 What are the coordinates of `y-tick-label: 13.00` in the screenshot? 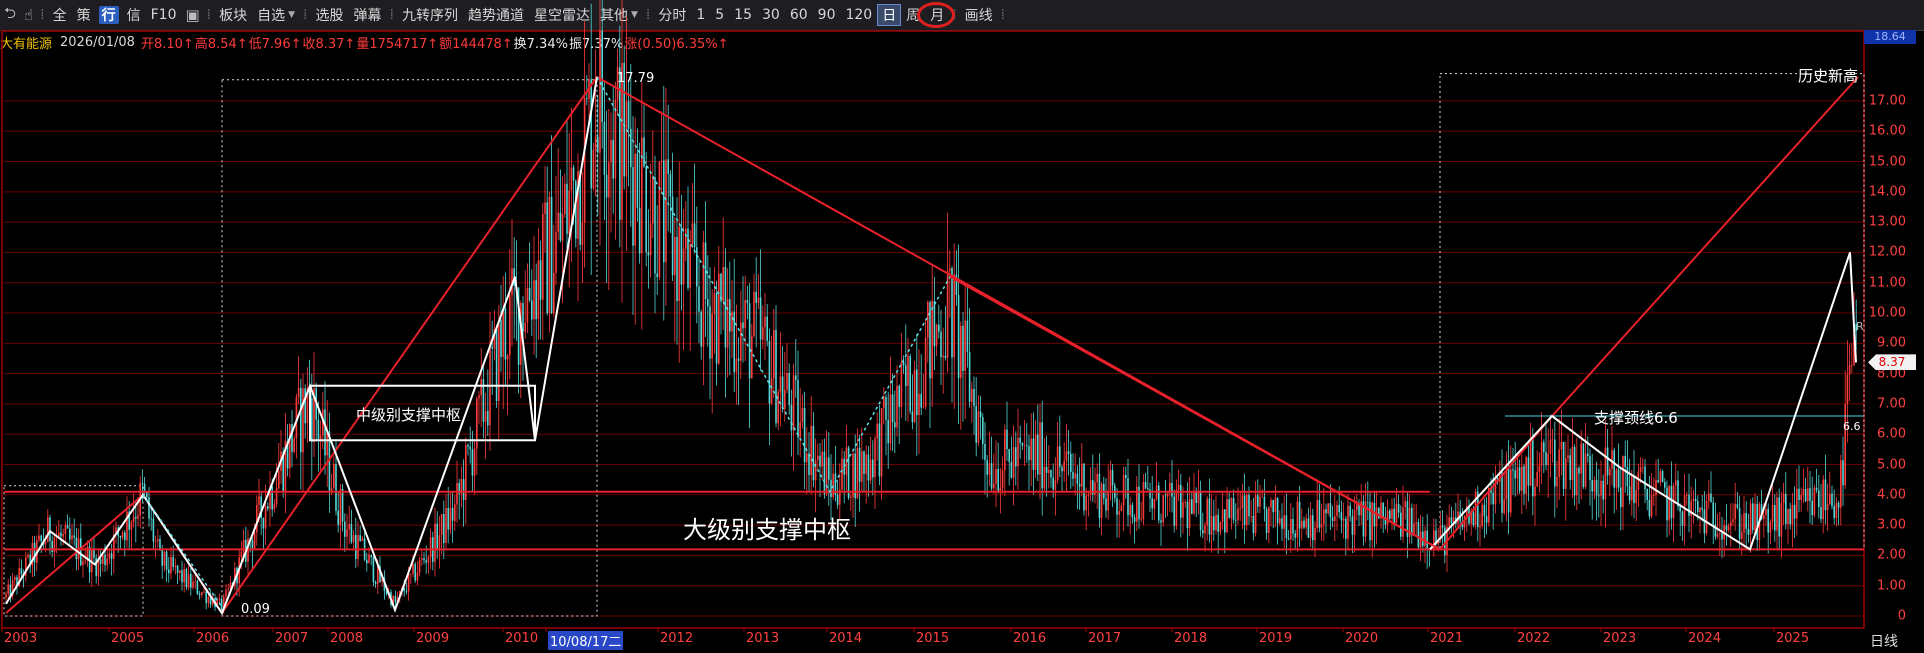 It's located at (1887, 222).